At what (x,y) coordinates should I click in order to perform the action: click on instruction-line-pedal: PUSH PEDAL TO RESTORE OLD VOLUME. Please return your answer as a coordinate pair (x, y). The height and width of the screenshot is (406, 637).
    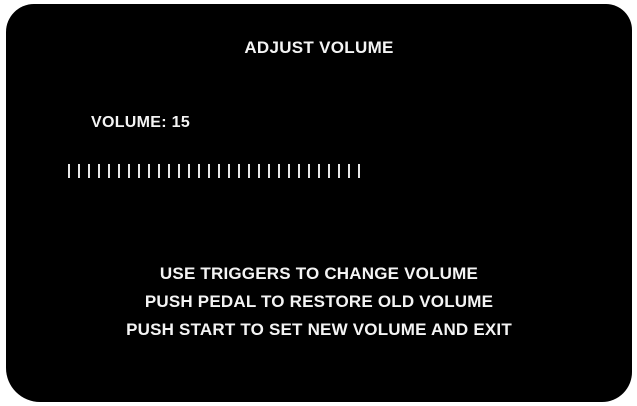
    Looking at the image, I should click on (319, 301).